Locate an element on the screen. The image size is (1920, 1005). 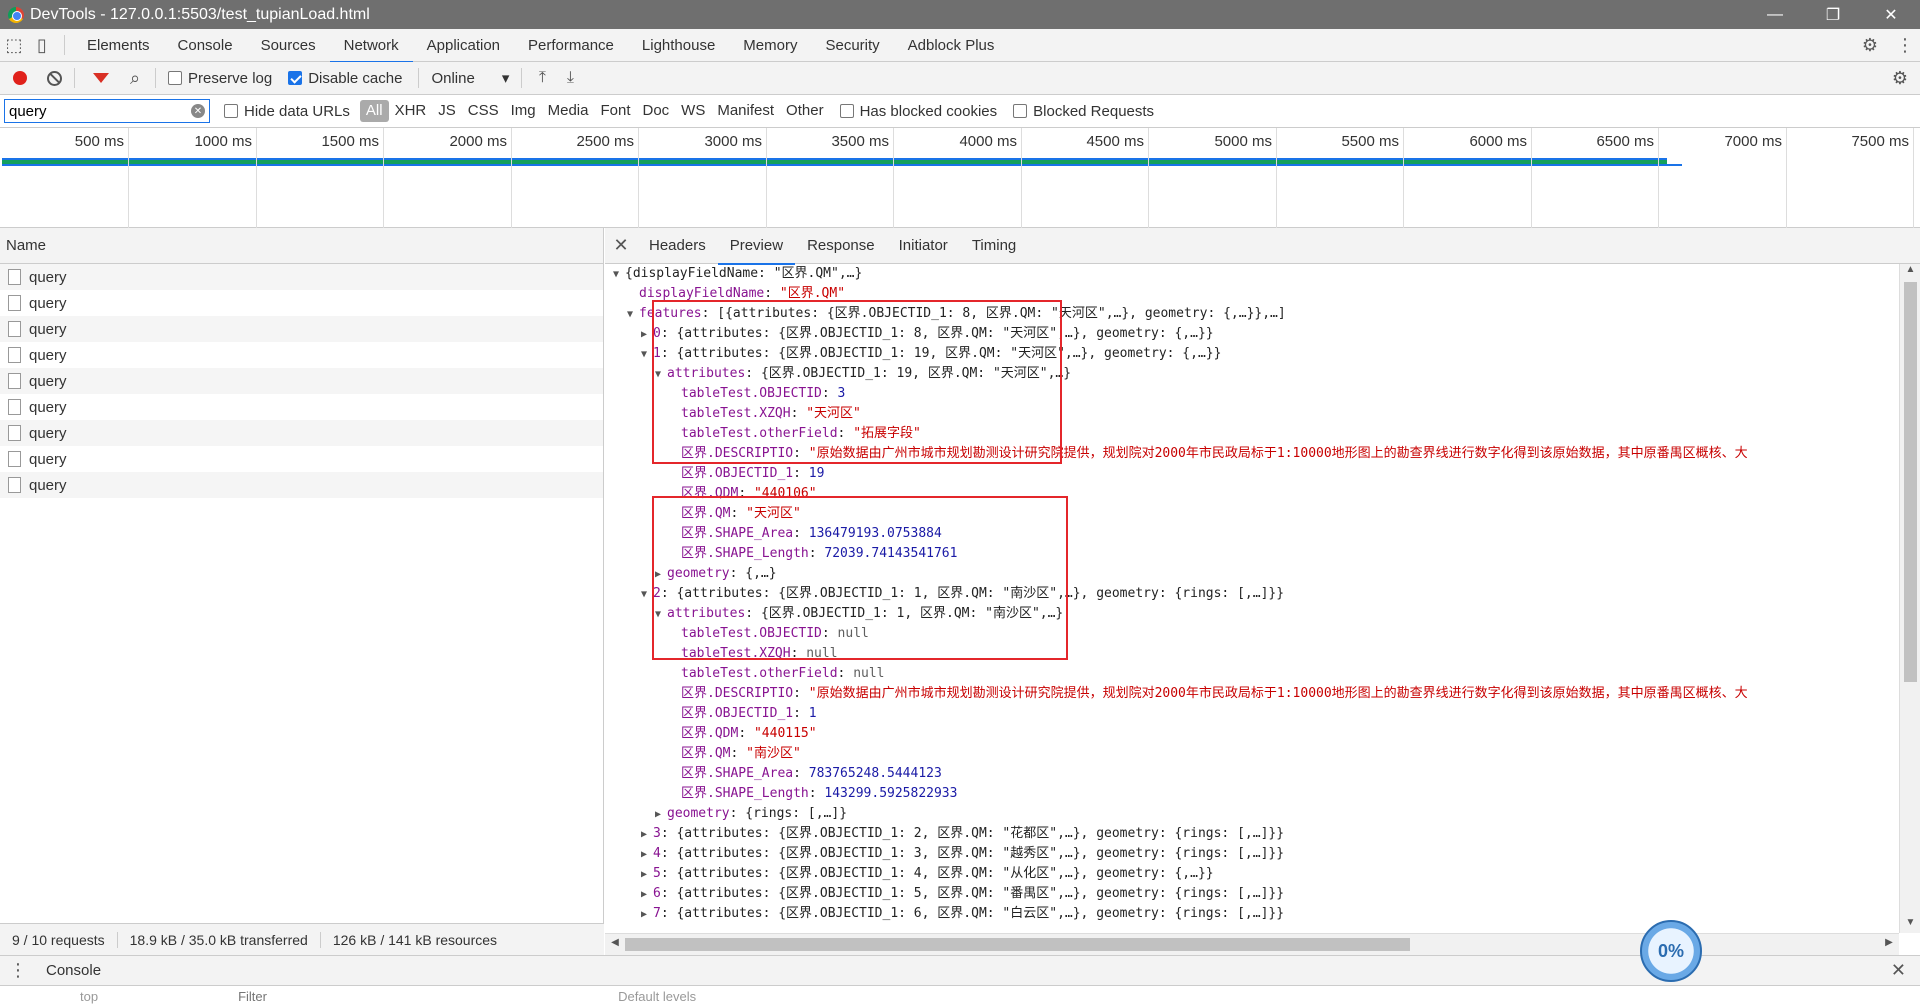
type-filter-img: Img is located at coordinates (523, 111).